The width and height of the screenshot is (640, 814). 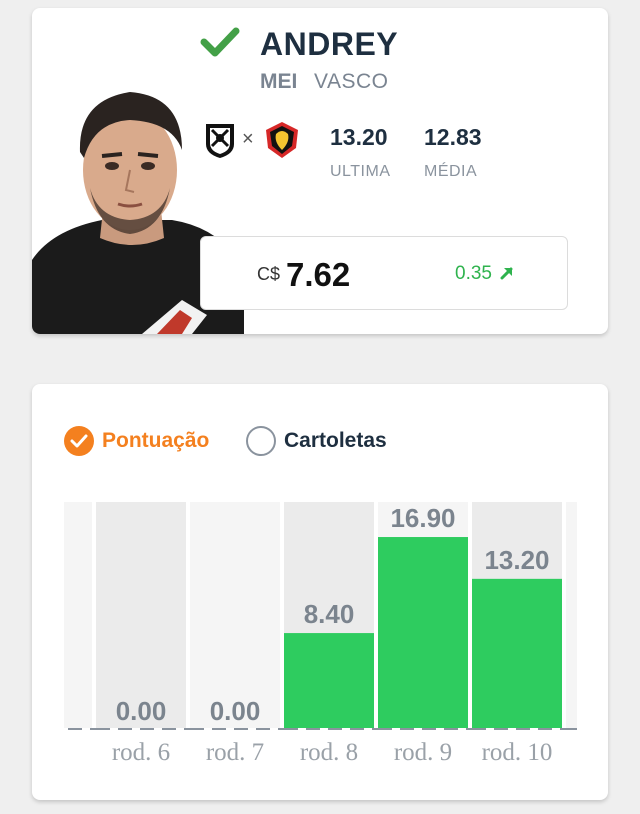 What do you see at coordinates (384, 273) in the screenshot?
I see `price-box: C$ 7.62 0.35` at bounding box center [384, 273].